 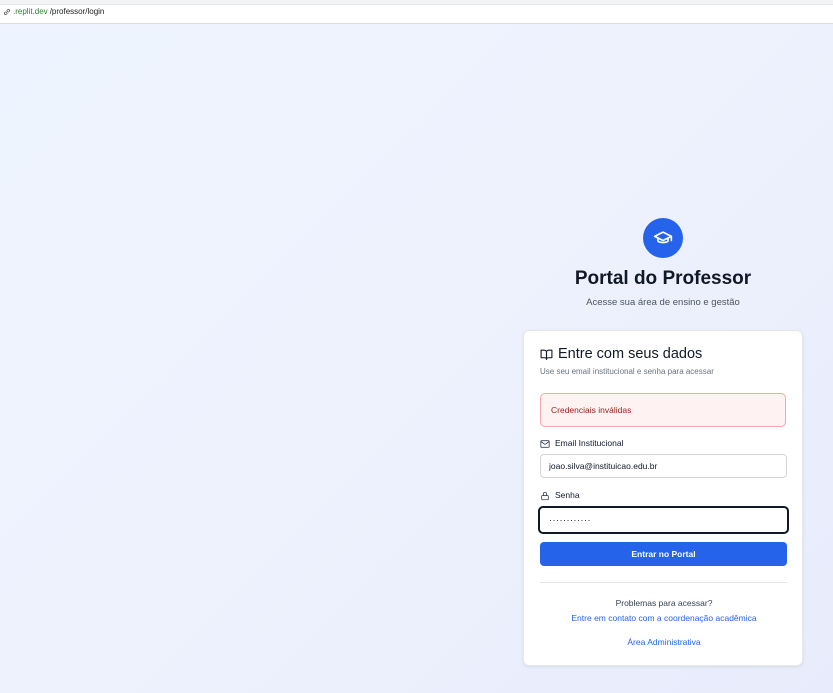 I want to click on url-display: .replit.dev/professor/login, so click(x=53, y=12).